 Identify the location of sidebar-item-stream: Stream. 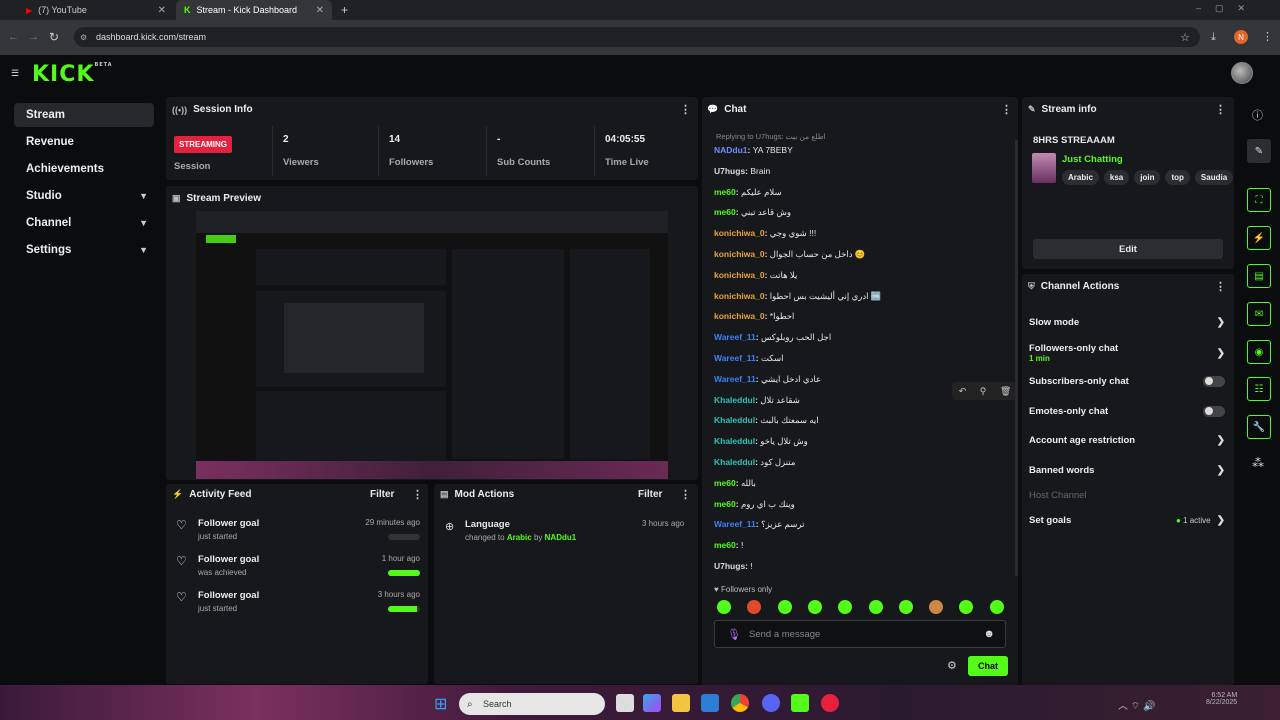
(84, 115).